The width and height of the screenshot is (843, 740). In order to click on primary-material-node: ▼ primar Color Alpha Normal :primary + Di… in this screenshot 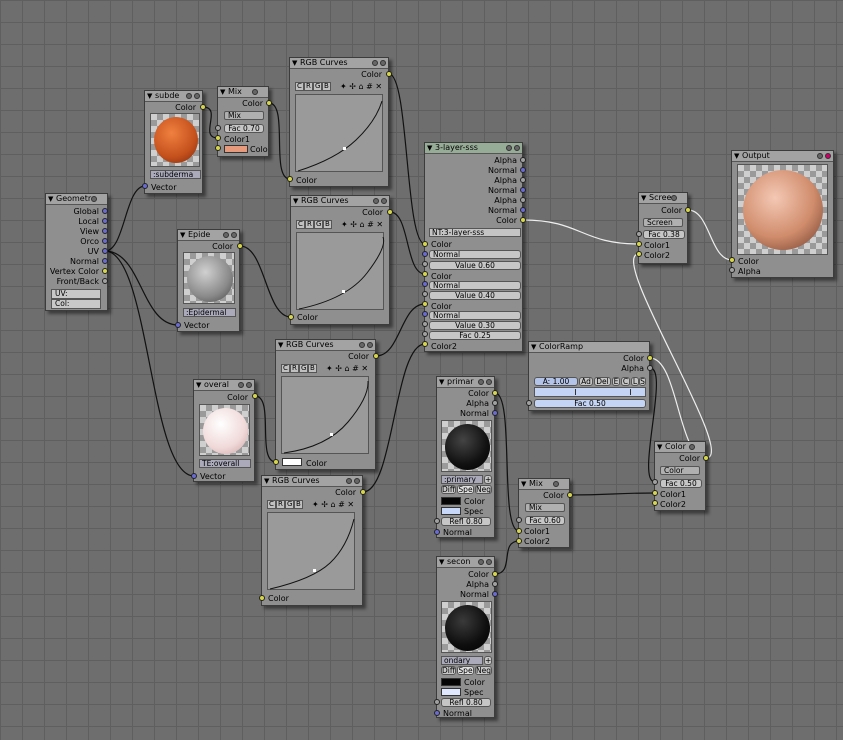, I will do `click(465, 457)`.